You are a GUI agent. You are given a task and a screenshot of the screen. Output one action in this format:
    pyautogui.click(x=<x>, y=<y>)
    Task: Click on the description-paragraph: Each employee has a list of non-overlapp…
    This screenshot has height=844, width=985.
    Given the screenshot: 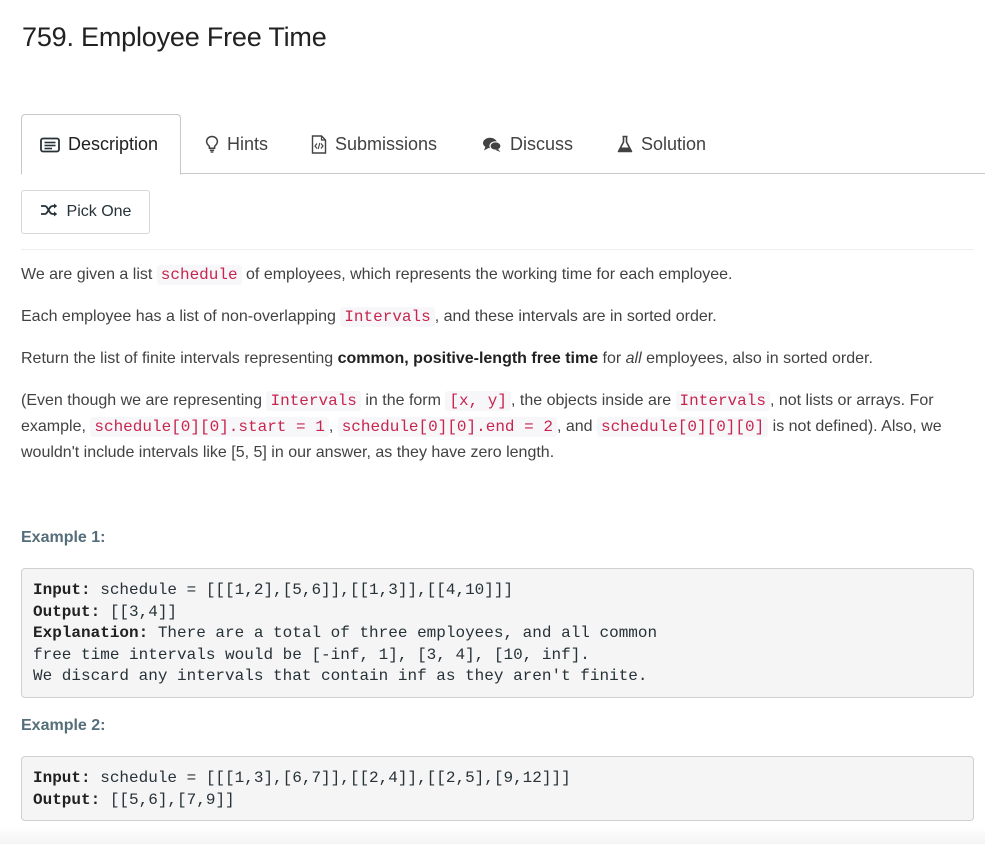 What is the action you would take?
    pyautogui.click(x=493, y=317)
    